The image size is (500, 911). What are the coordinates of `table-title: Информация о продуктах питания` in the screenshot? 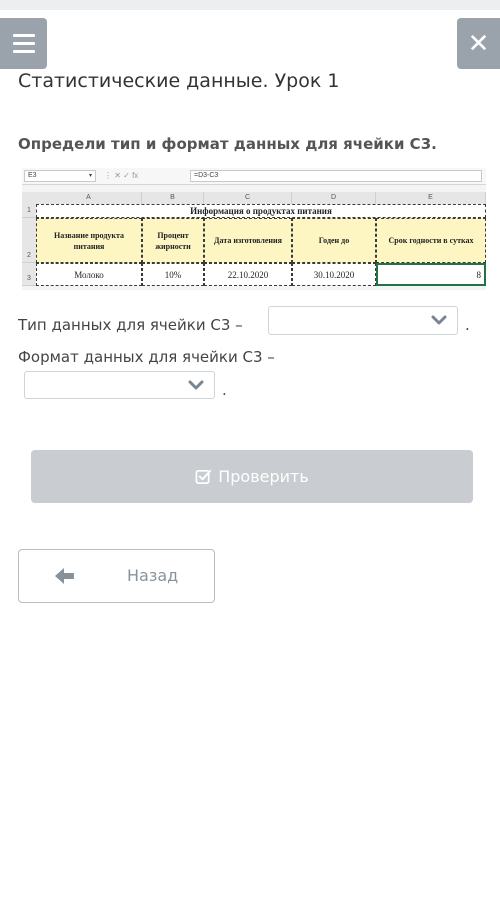 It's located at (261, 211).